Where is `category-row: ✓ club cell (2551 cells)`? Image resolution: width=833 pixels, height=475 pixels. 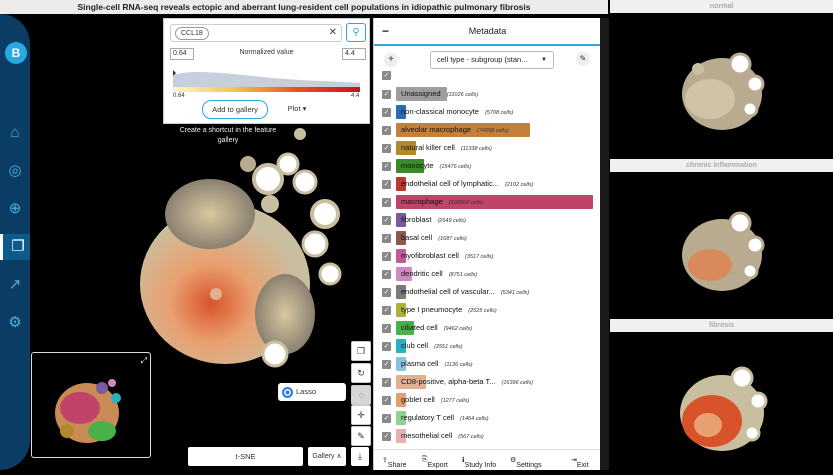
category-row: ✓ club cell (2551 cells) is located at coordinates (489, 346).